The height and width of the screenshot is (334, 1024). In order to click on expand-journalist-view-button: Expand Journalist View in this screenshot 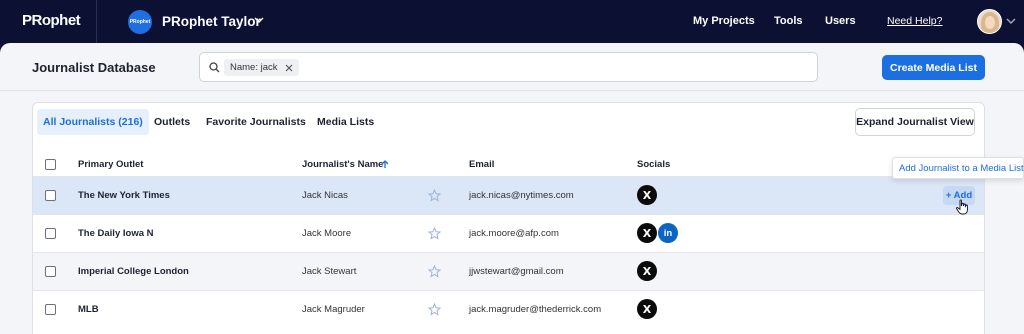, I will do `click(915, 122)`.